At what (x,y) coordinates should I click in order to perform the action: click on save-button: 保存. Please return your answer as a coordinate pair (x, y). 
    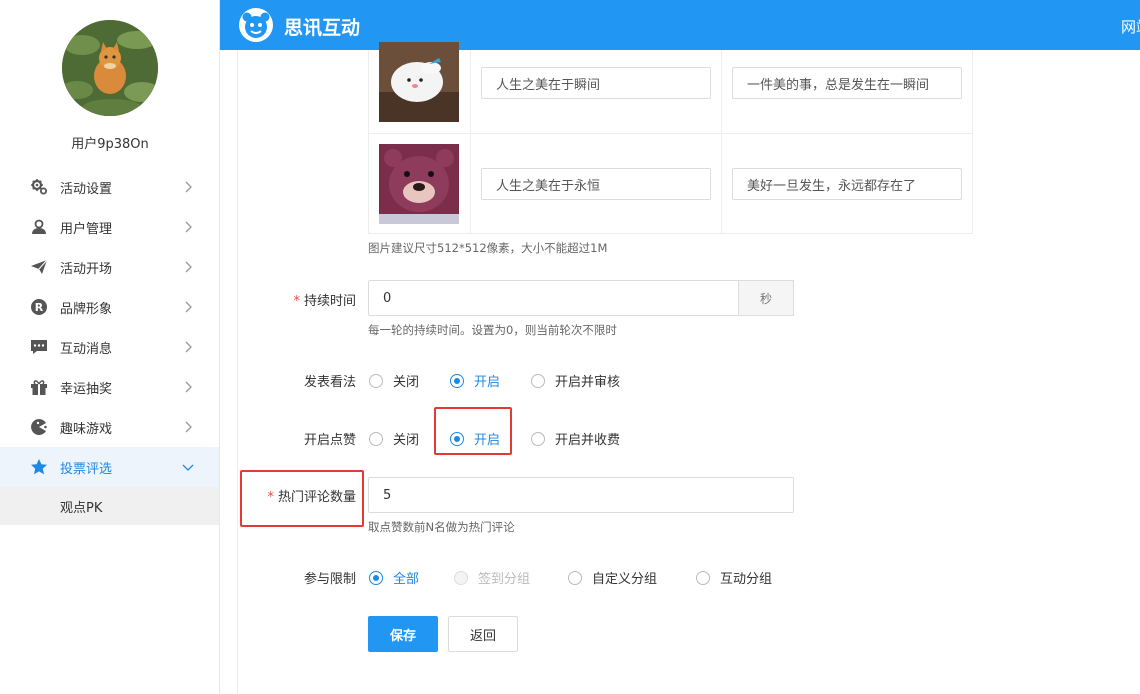
    Looking at the image, I should click on (403, 634).